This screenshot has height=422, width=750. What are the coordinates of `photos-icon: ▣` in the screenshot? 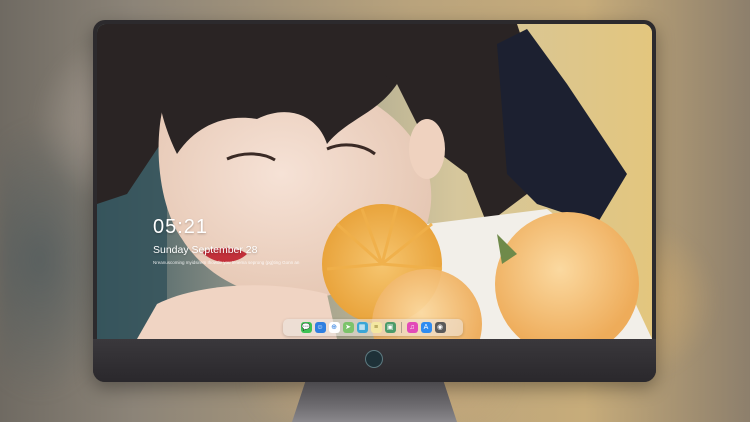 It's located at (390, 327).